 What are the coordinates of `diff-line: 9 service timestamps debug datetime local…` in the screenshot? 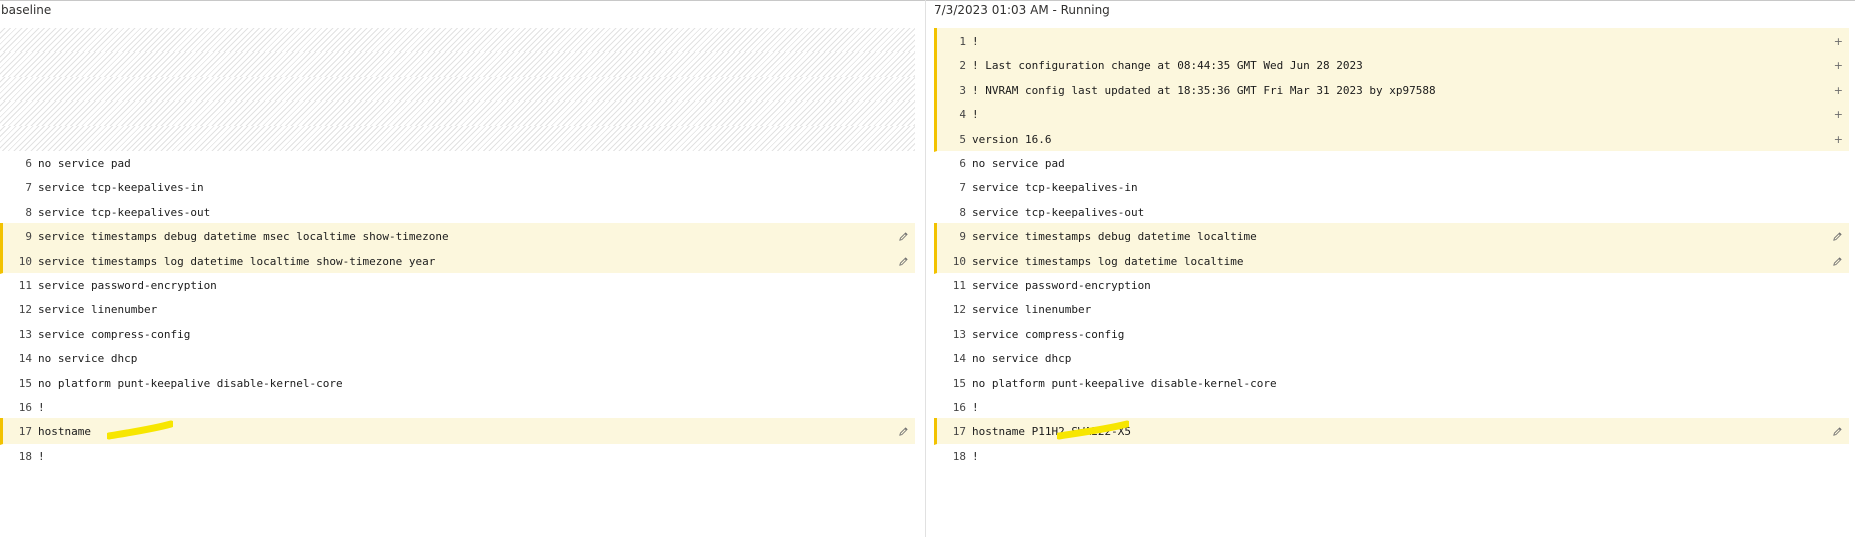 It's located at (1391, 236).